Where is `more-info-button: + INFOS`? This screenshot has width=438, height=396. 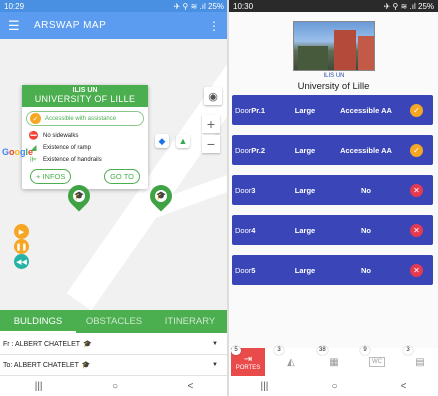 more-info-button: + INFOS is located at coordinates (51, 176).